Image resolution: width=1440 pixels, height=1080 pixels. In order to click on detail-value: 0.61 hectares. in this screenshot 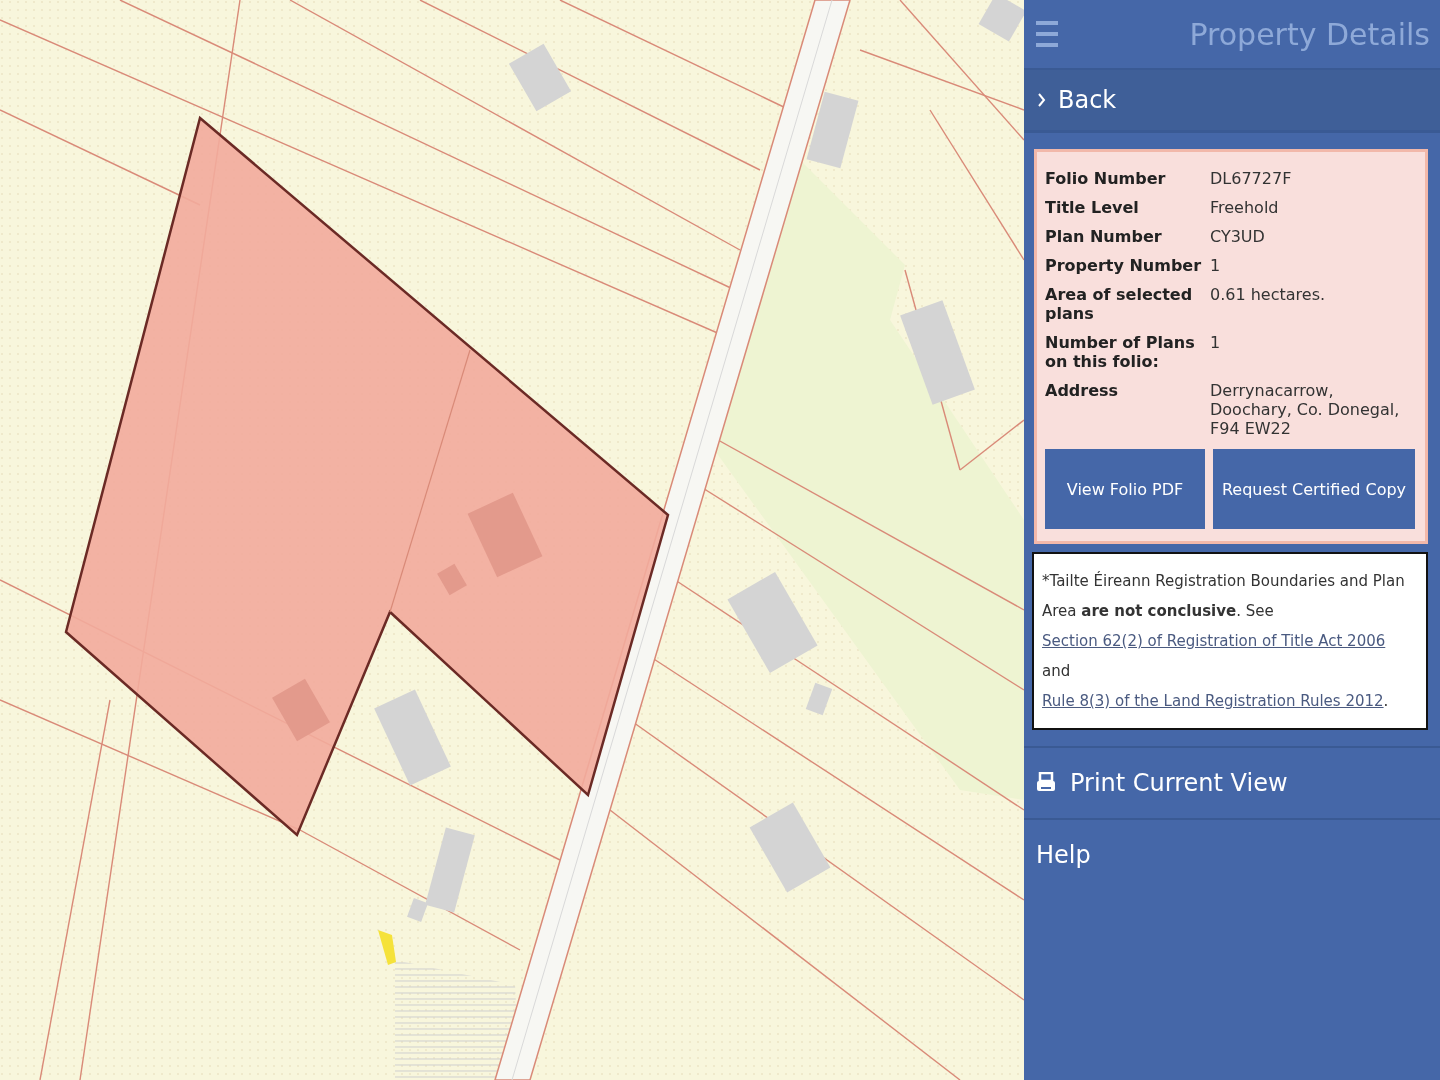, I will do `click(1268, 295)`.